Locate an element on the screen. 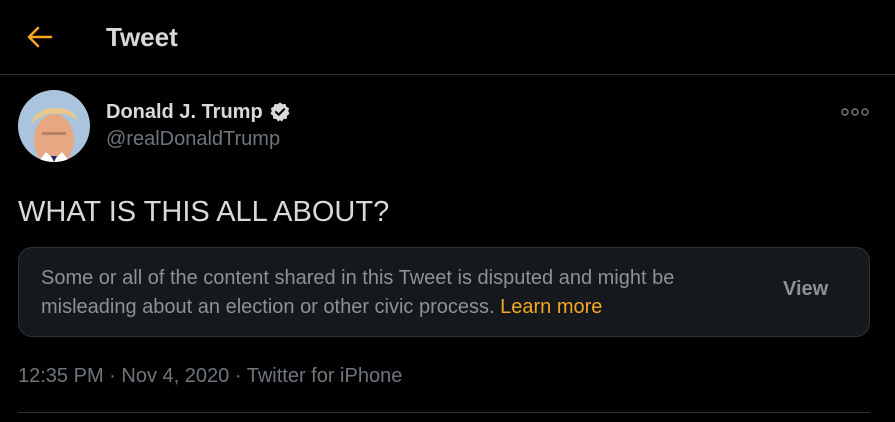 The width and height of the screenshot is (895, 422). arrow-left-icon is located at coordinates (40, 37).